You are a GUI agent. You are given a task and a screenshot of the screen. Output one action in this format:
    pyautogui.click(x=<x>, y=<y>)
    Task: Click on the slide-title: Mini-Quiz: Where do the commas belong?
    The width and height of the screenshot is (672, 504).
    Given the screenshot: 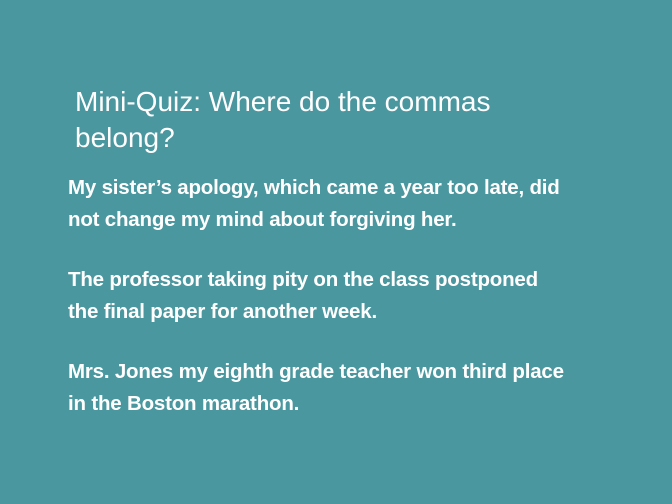 What is the action you would take?
    pyautogui.click(x=335, y=120)
    